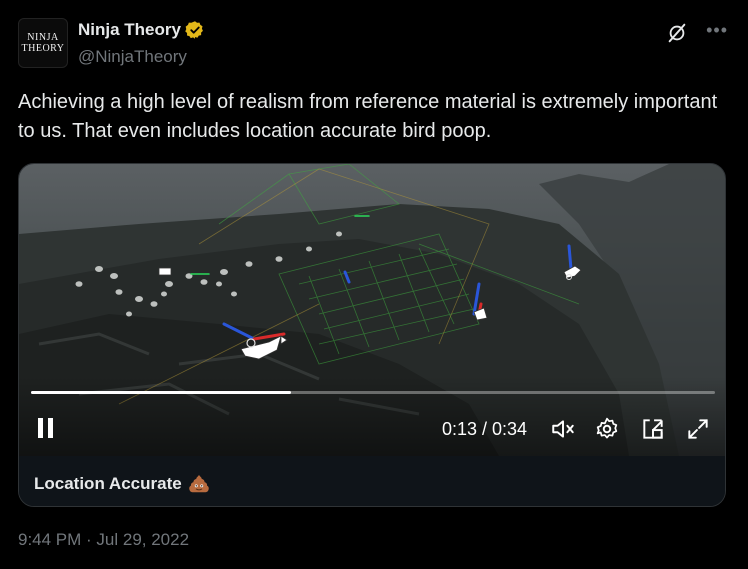 The image size is (748, 569). What do you see at coordinates (195, 30) in the screenshot?
I see `verified-badge-icon` at bounding box center [195, 30].